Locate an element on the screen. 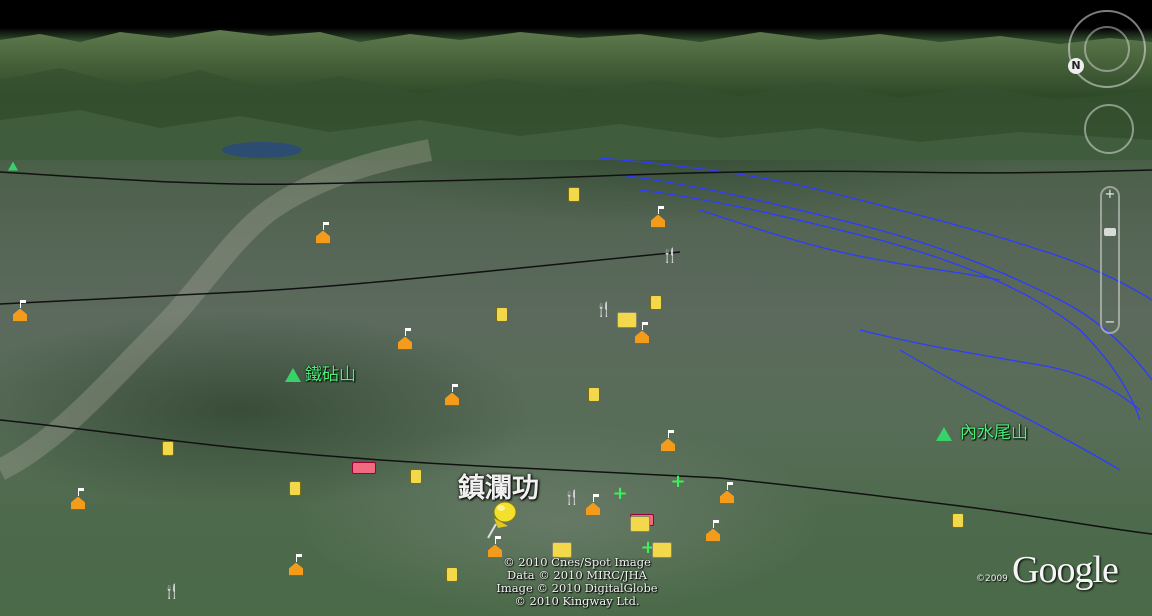 The height and width of the screenshot is (616, 1152). move-joystick is located at coordinates (1109, 129).